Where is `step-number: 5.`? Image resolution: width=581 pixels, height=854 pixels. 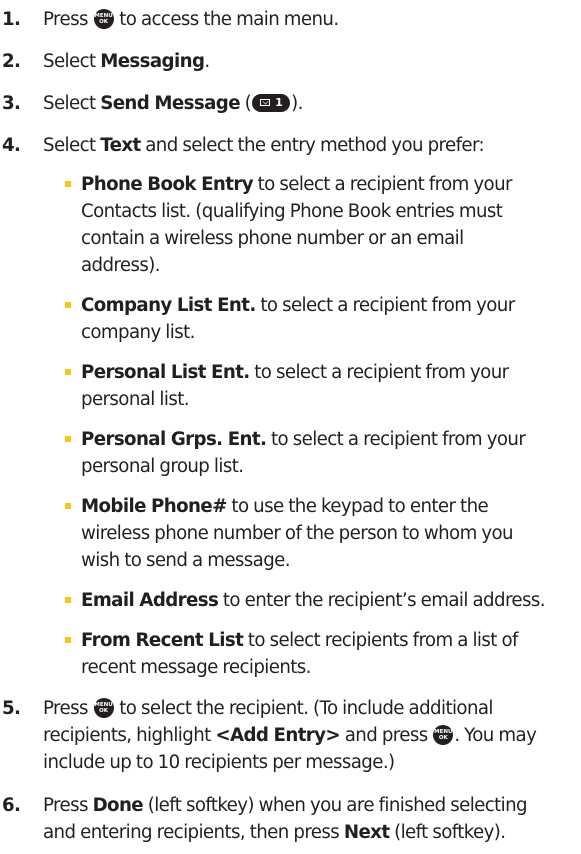 step-number: 5. is located at coordinates (11, 708).